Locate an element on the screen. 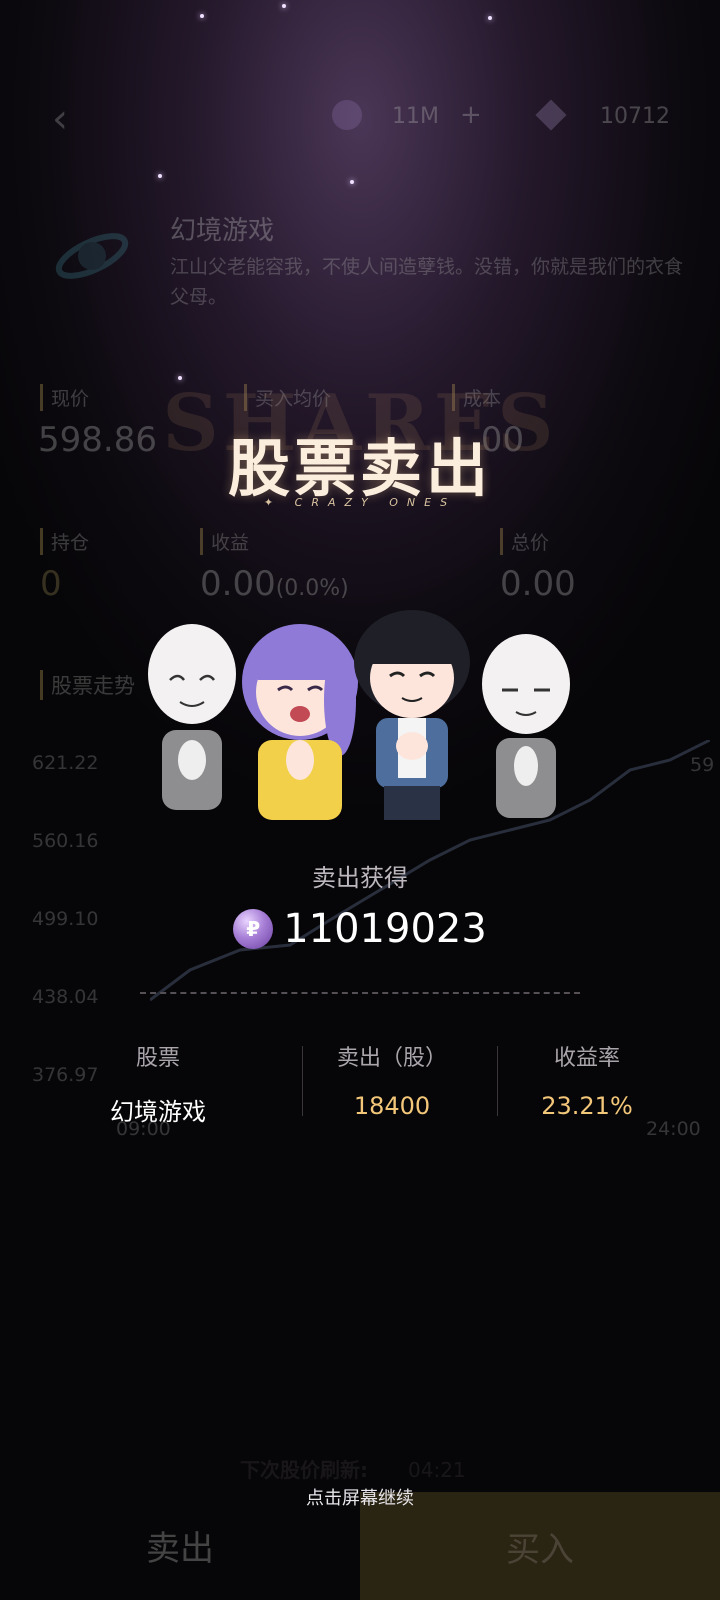 The width and height of the screenshot is (720, 1600). column-header: 卖出（股） is located at coordinates (391, 1058).